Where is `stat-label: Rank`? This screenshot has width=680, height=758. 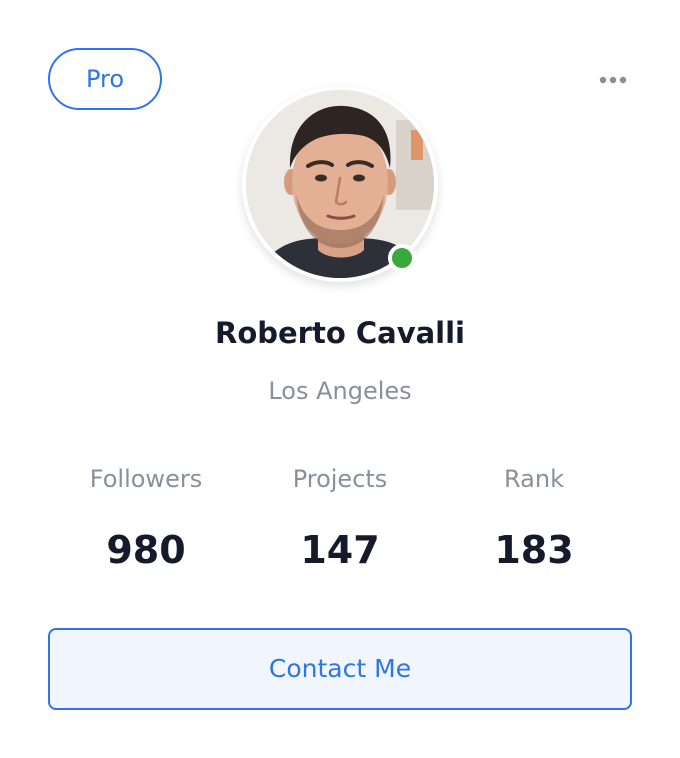 stat-label: Rank is located at coordinates (534, 479).